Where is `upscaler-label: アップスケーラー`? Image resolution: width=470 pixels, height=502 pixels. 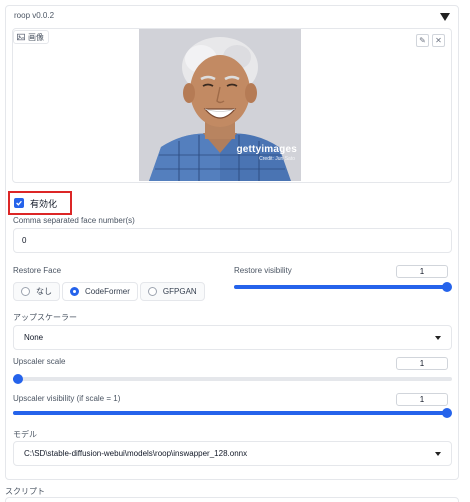 upscaler-label: アップスケーラー is located at coordinates (45, 317).